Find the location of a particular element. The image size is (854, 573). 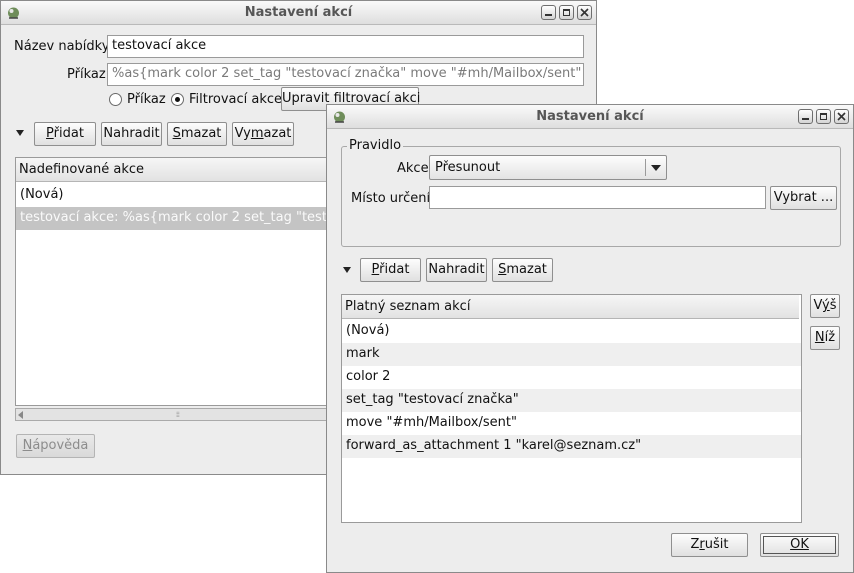

list-item: color 2 is located at coordinates (571, 377).